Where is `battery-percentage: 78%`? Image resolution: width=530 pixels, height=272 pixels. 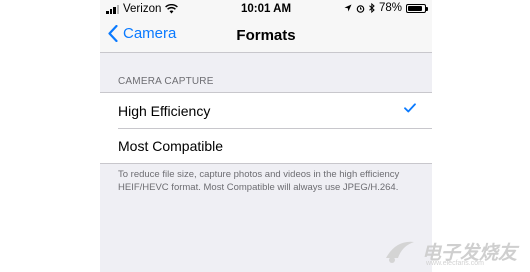 battery-percentage: 78% is located at coordinates (390, 8).